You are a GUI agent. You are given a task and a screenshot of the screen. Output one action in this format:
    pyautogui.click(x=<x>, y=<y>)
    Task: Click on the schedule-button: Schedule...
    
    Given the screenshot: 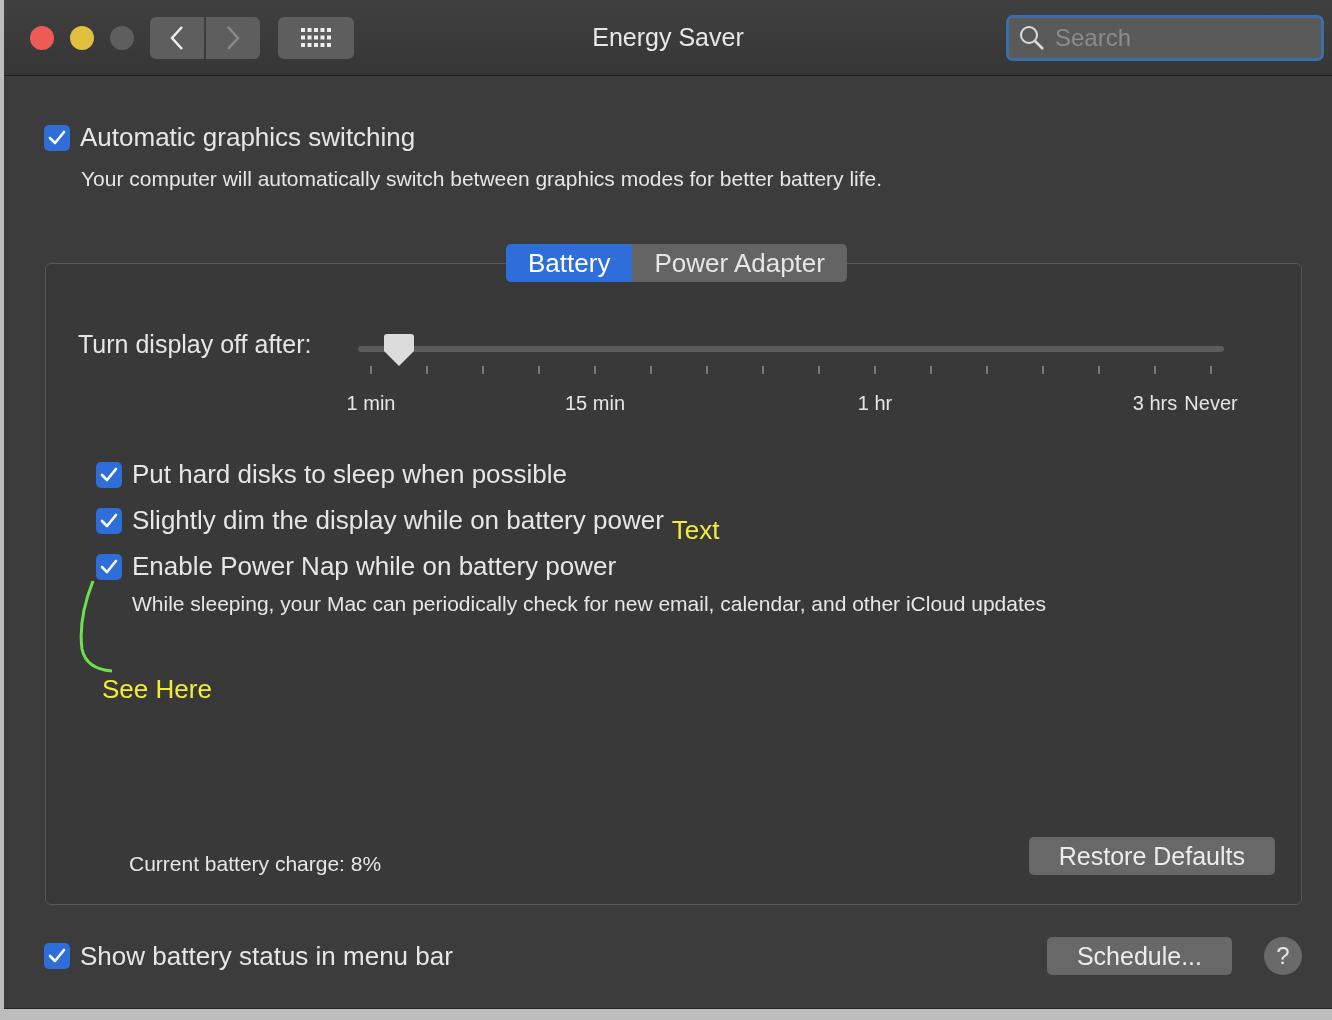 What is the action you would take?
    pyautogui.click(x=1139, y=956)
    